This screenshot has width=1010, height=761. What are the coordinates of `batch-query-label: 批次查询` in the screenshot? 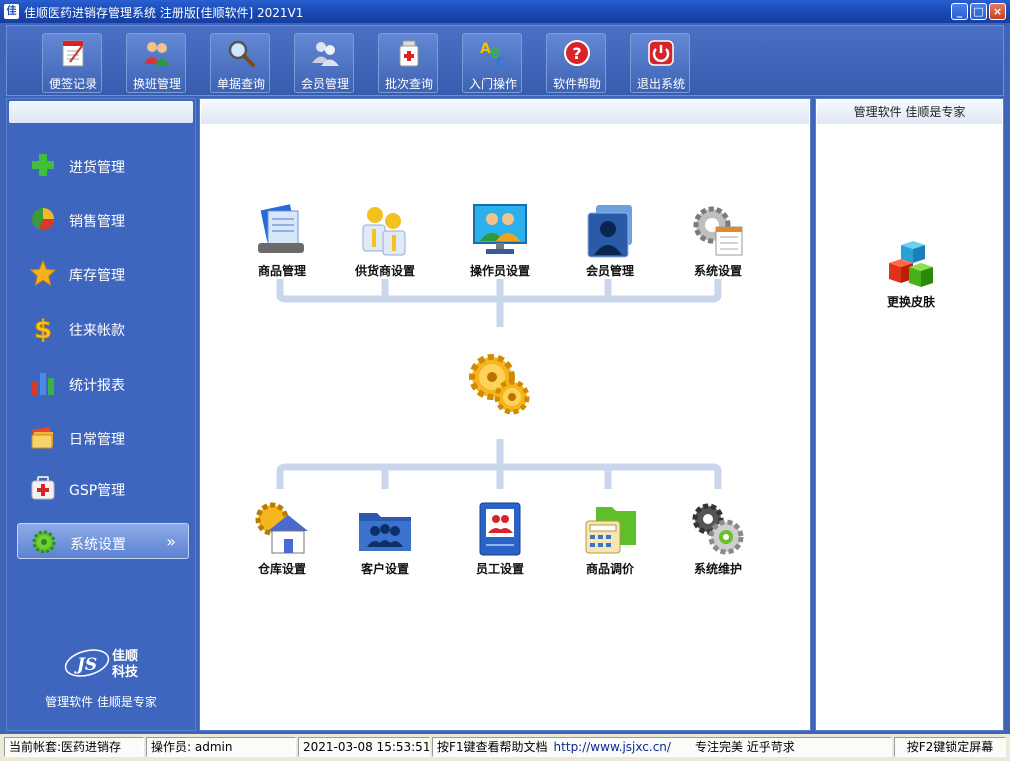 It's located at (408, 84).